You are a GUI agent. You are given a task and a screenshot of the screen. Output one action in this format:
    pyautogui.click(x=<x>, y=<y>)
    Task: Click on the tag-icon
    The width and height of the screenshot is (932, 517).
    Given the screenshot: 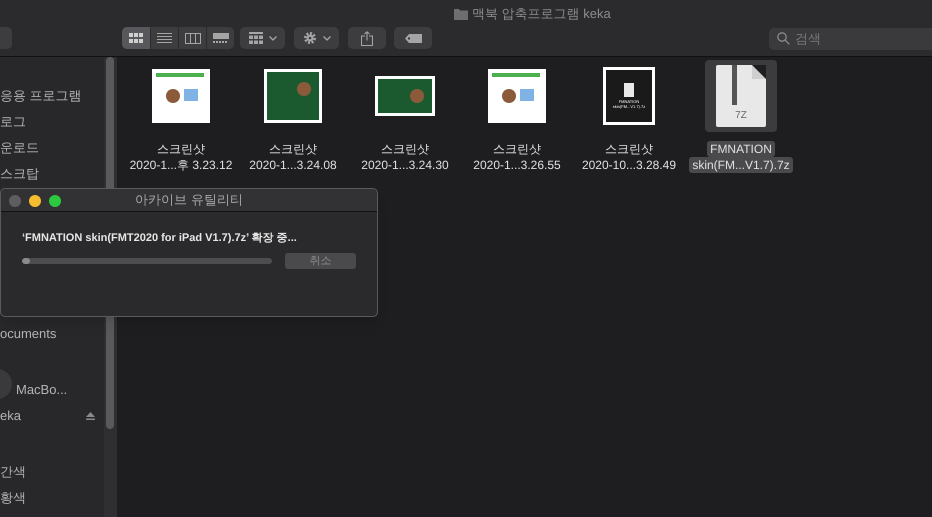 What is the action you would take?
    pyautogui.click(x=413, y=38)
    